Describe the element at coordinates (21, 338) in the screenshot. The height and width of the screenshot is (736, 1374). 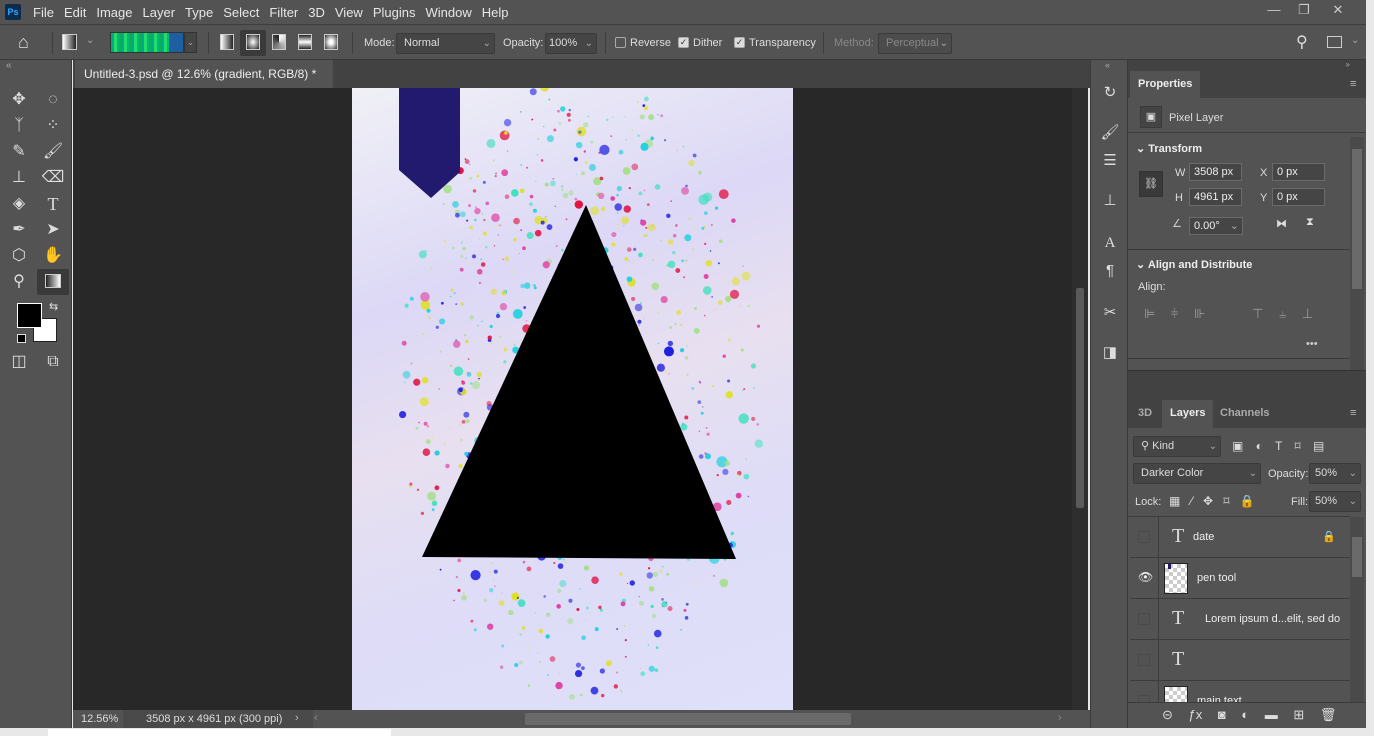
I see `default-colors-icon` at that location.